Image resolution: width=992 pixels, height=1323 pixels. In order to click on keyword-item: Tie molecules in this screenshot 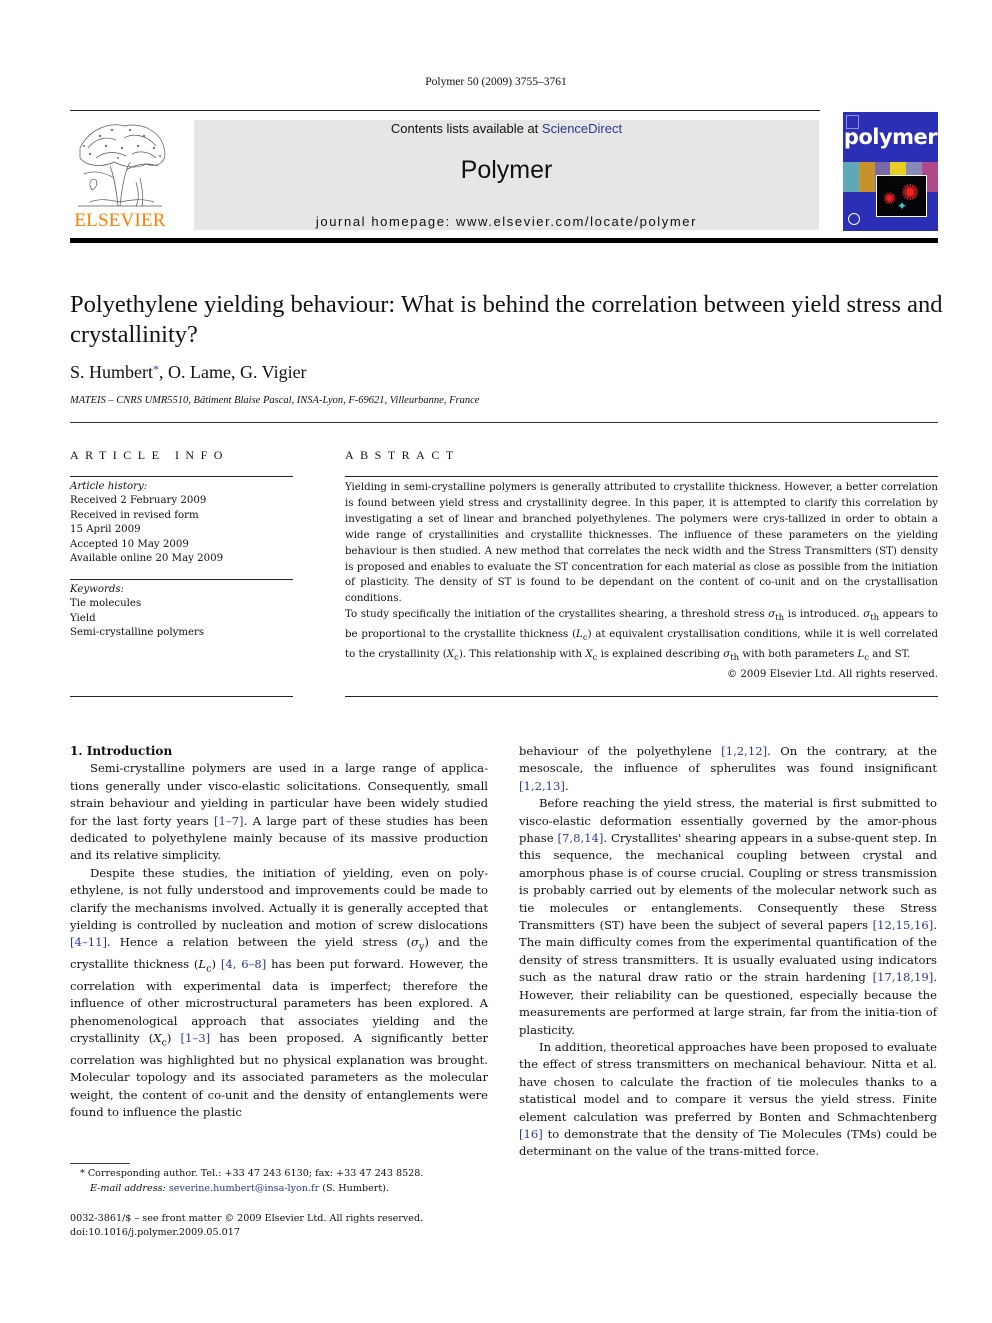, I will do `click(106, 604)`.